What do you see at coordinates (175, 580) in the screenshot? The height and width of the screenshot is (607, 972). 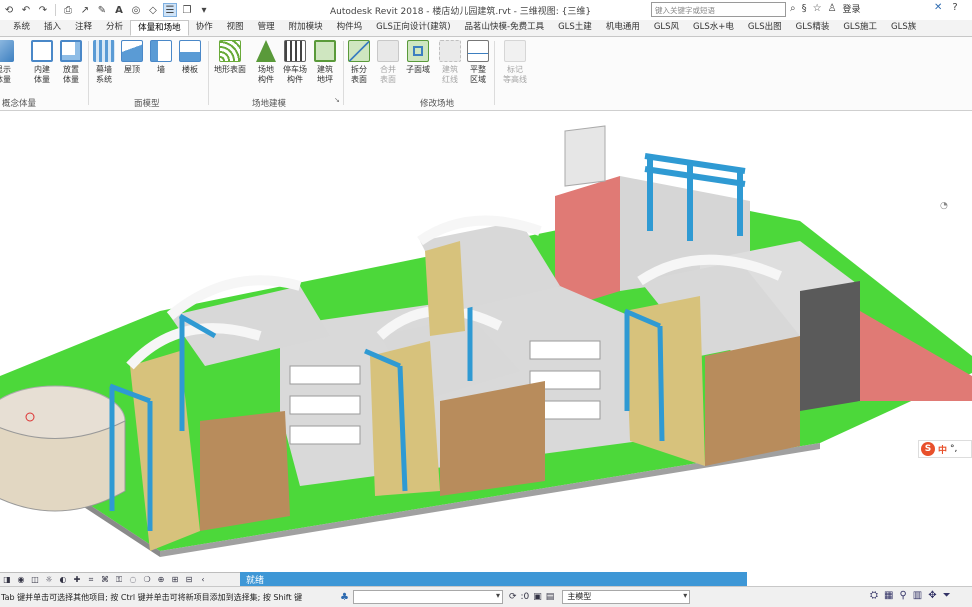 I see `highlight-icon: ⊞` at bounding box center [175, 580].